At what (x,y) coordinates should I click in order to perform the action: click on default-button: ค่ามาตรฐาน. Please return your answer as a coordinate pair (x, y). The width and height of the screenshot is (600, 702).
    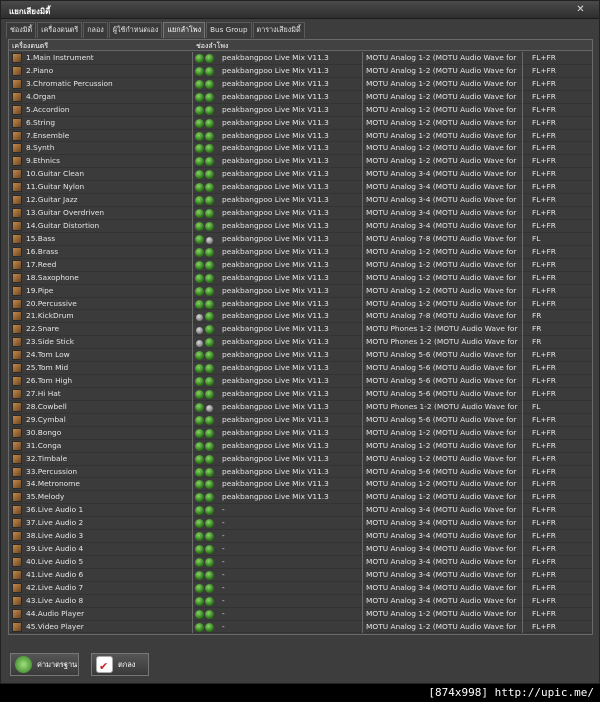
    Looking at the image, I should click on (44, 664).